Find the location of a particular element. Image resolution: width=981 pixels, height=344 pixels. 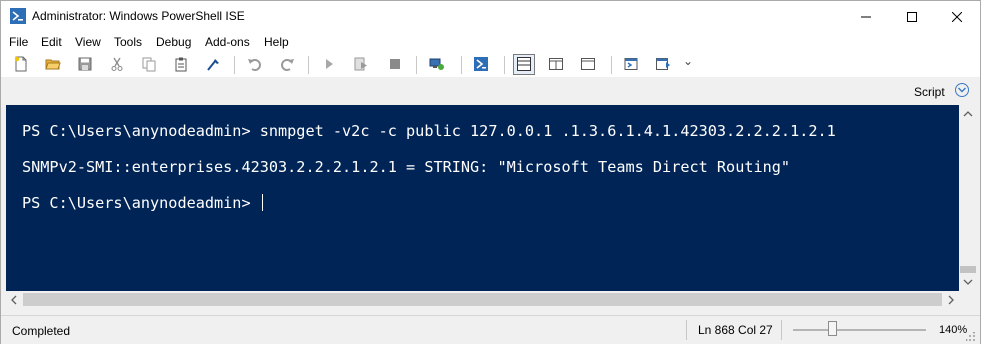

menu-help: Help is located at coordinates (276, 42).